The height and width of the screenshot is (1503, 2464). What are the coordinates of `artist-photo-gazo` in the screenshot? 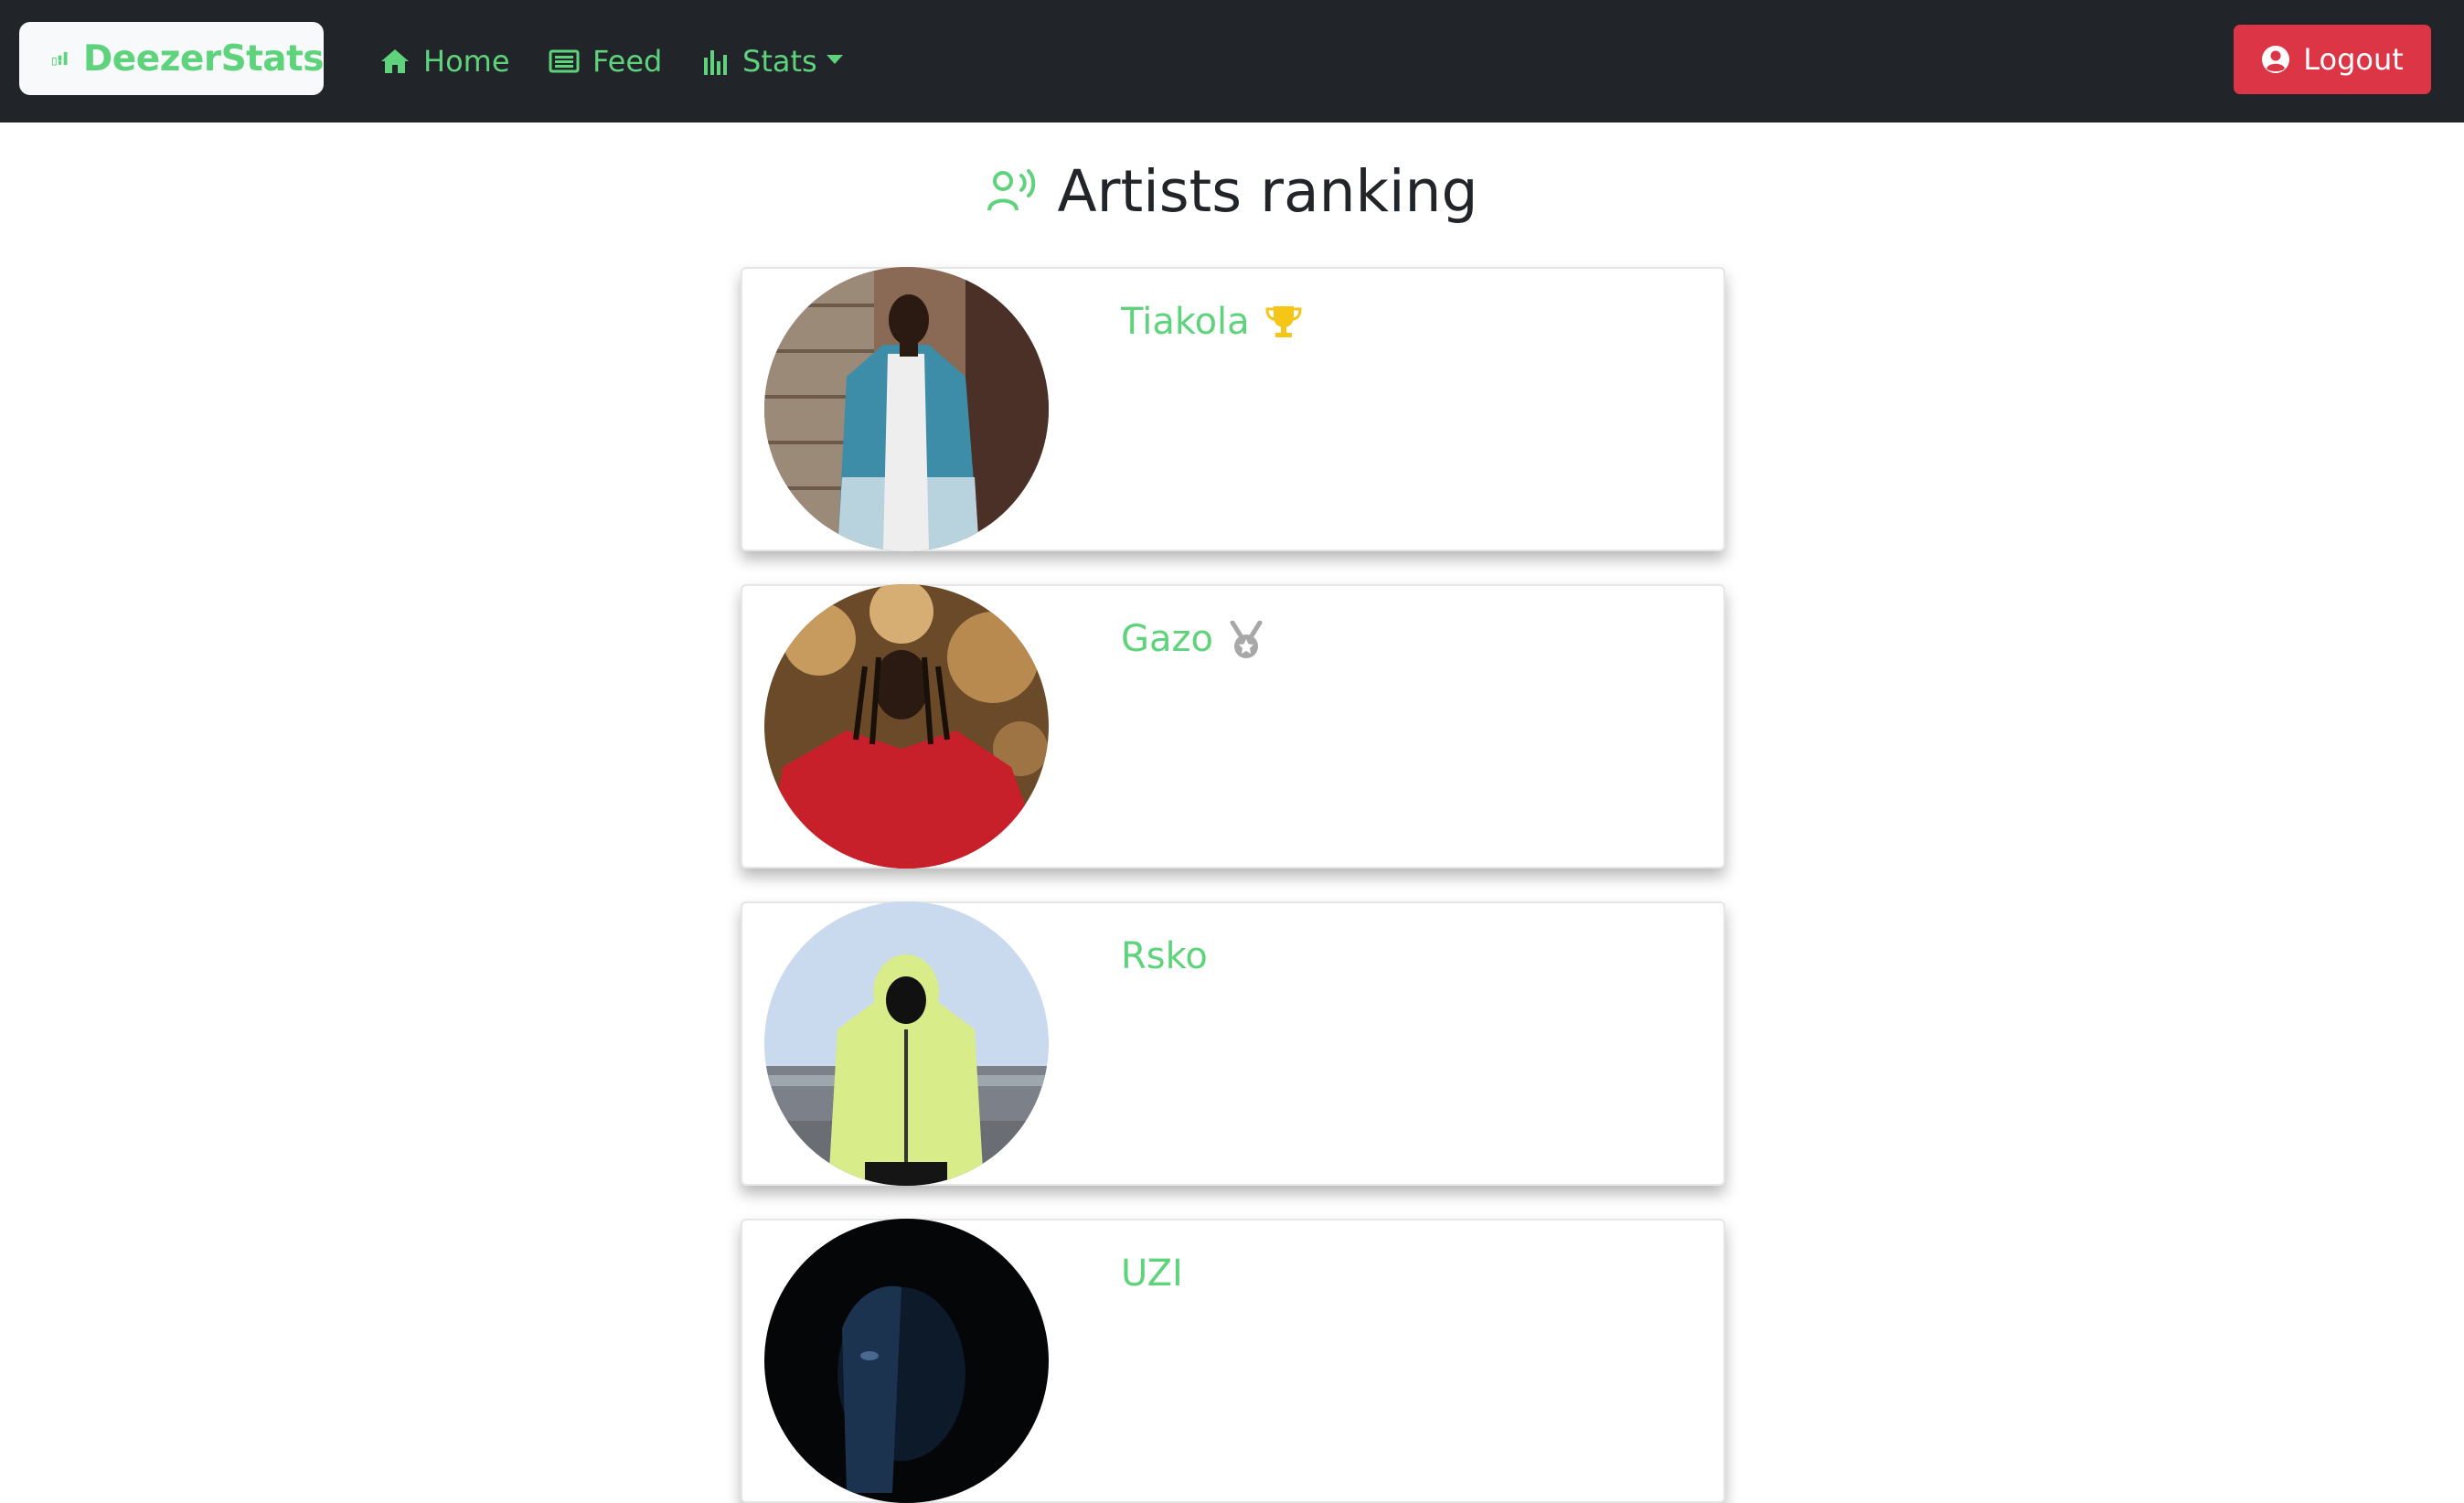 It's located at (906, 726).